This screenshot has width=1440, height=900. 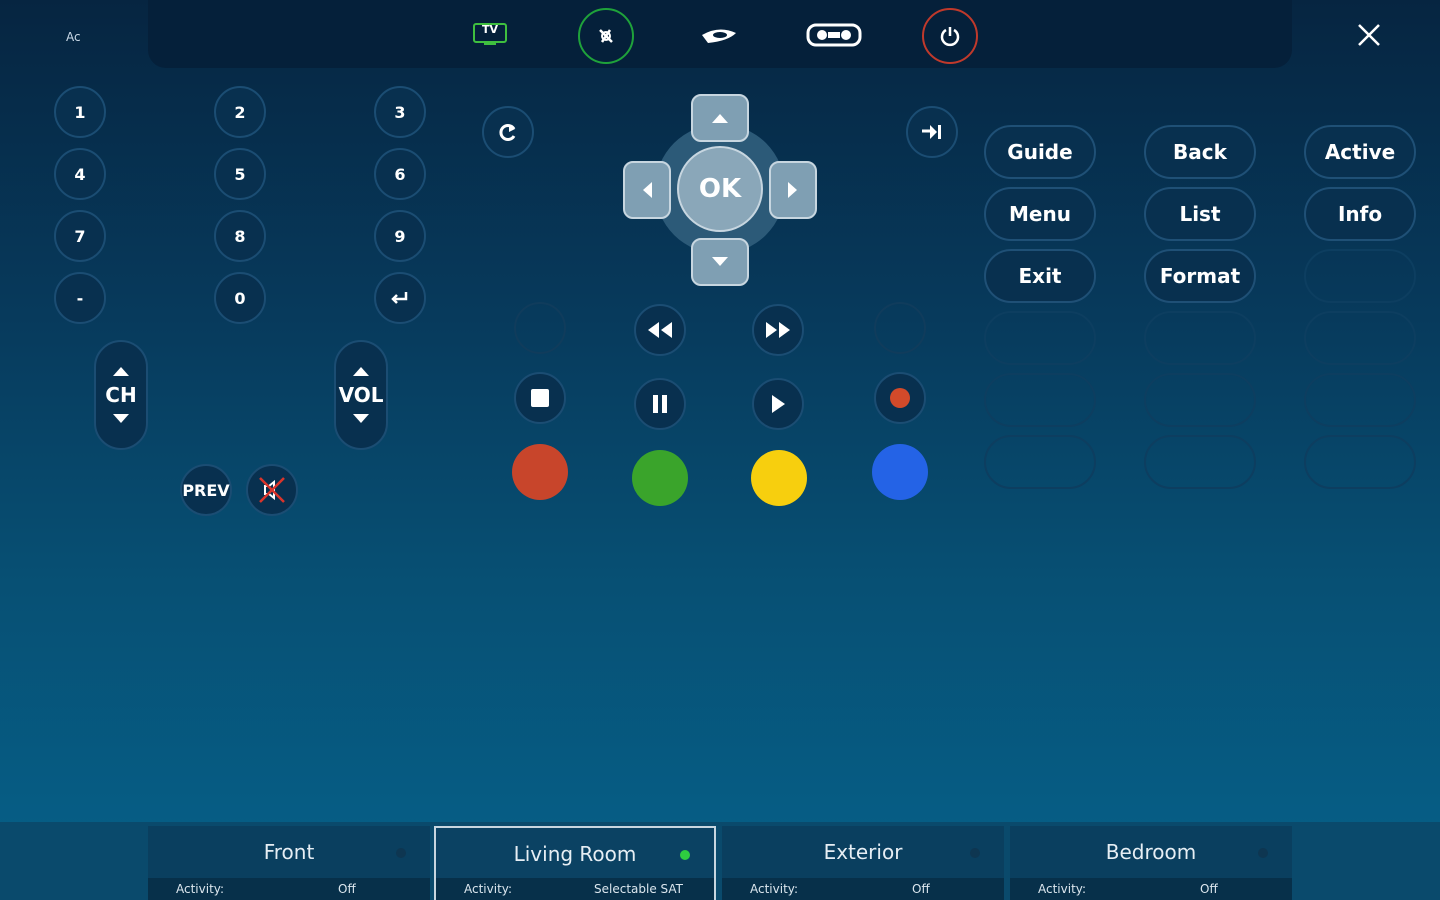 I want to click on play-icon, so click(x=778, y=404).